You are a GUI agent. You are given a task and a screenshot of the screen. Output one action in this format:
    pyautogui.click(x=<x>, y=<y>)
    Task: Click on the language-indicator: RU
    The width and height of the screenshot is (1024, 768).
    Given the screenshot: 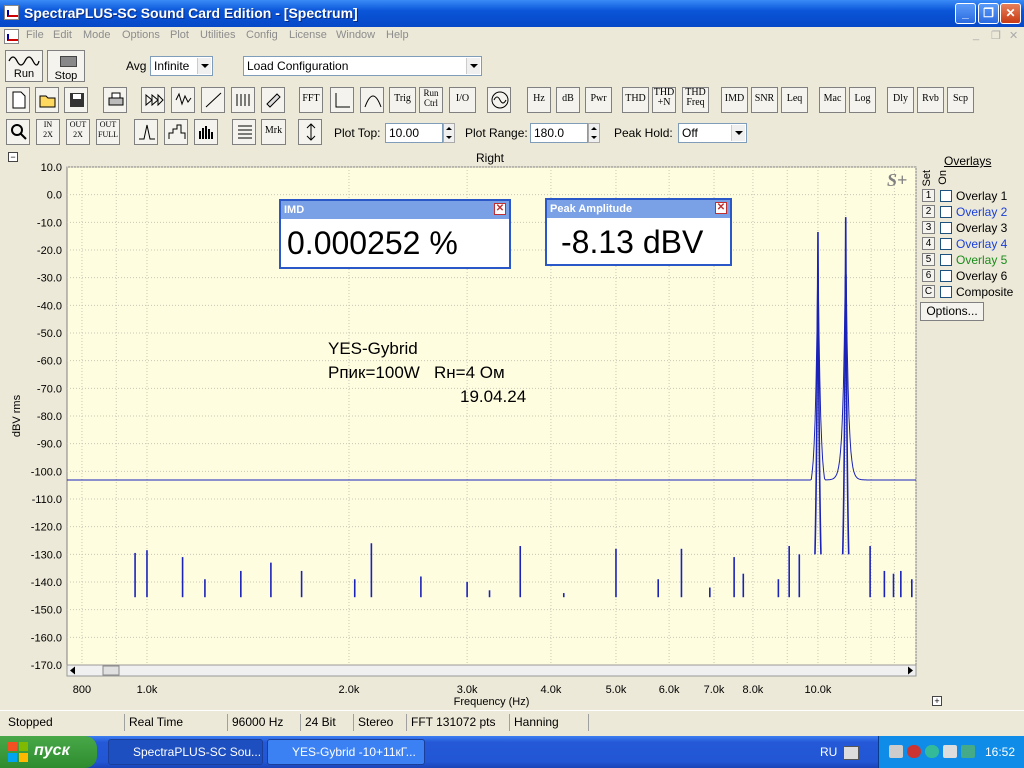 What is the action you would take?
    pyautogui.click(x=828, y=752)
    